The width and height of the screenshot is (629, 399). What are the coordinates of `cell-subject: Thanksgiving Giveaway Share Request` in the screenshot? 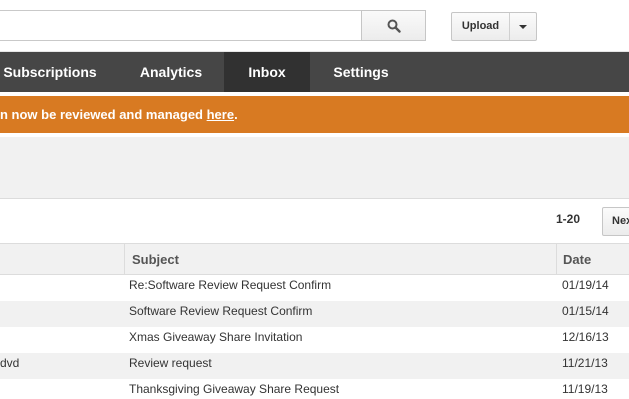 It's located at (234, 389).